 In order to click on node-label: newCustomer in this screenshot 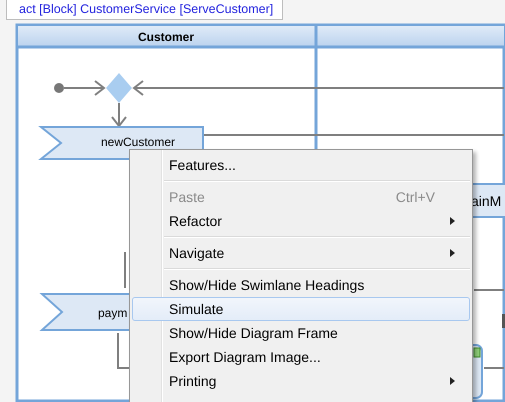, I will do `click(138, 142)`.